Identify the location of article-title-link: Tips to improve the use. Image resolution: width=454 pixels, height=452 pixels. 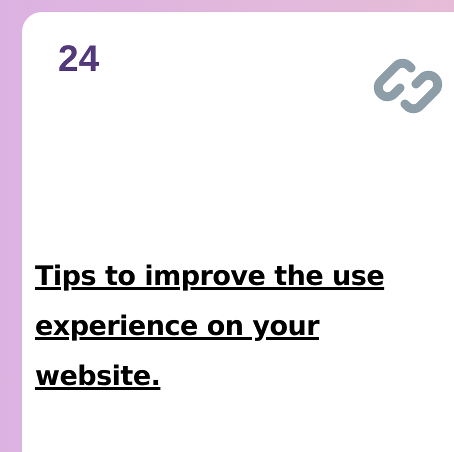
(209, 277).